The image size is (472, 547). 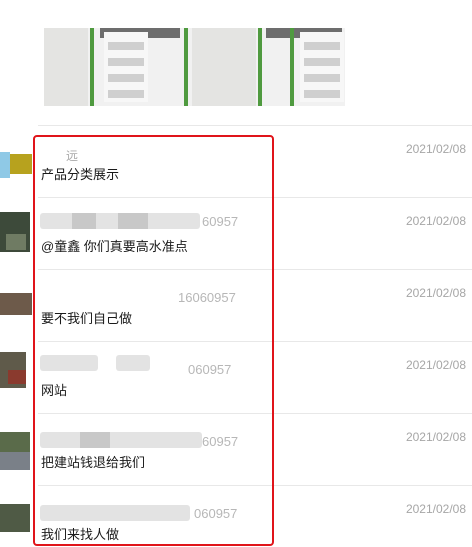 What do you see at coordinates (93, 462) in the screenshot?
I see `message-text: 把建站钱退给我们` at bounding box center [93, 462].